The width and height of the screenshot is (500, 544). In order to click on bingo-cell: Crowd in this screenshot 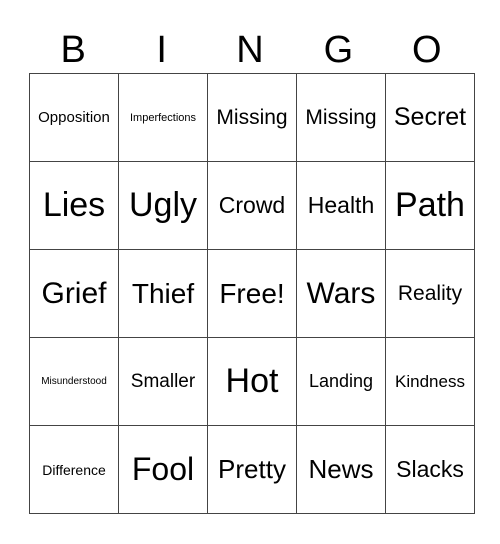, I will do `click(252, 205)`.